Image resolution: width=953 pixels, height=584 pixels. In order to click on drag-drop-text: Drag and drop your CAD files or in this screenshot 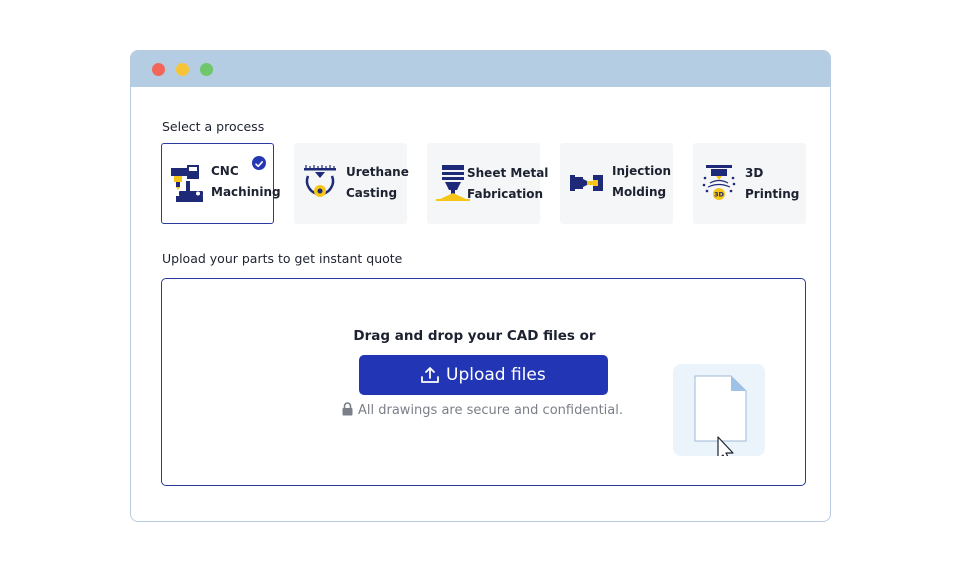, I will do `click(474, 336)`.